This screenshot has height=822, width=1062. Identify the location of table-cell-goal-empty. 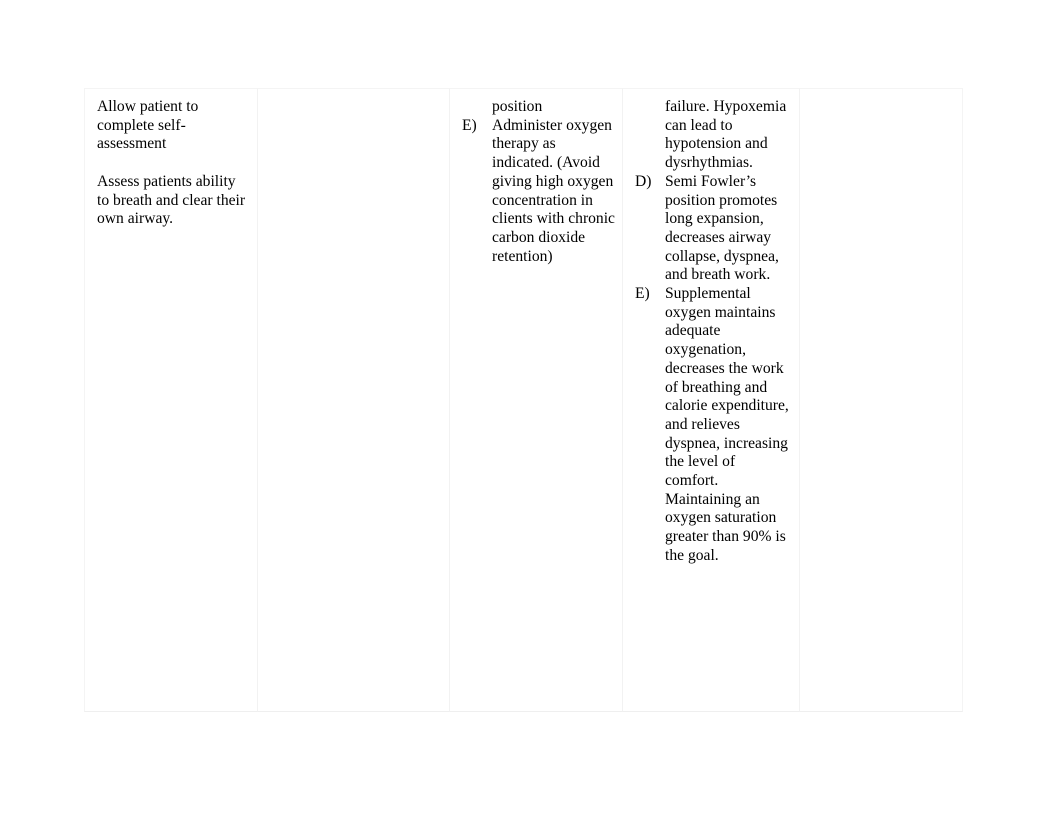
(353, 93).